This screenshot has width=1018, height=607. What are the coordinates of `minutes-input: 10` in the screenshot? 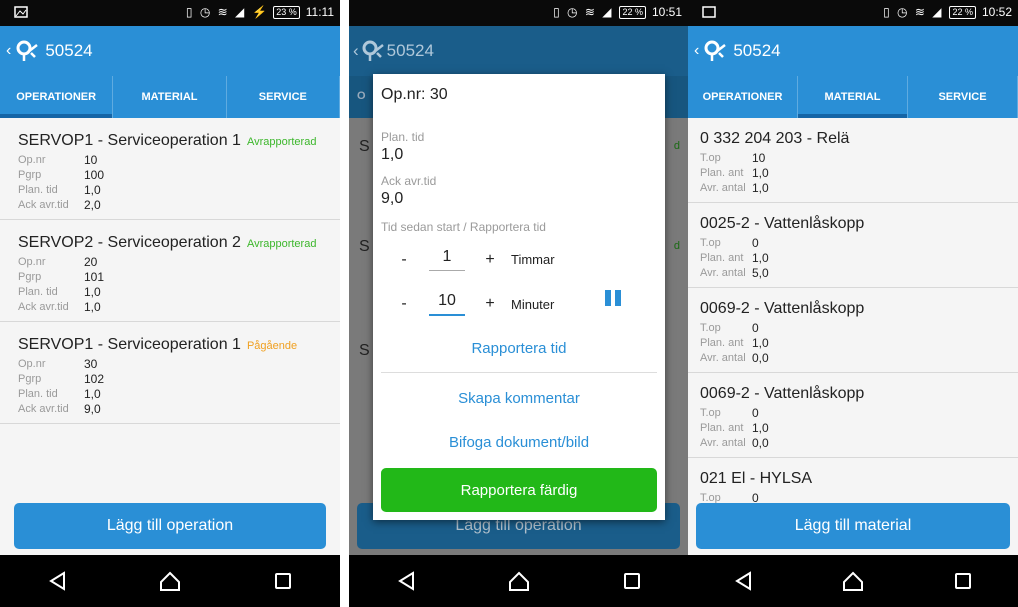 It's located at (447, 304).